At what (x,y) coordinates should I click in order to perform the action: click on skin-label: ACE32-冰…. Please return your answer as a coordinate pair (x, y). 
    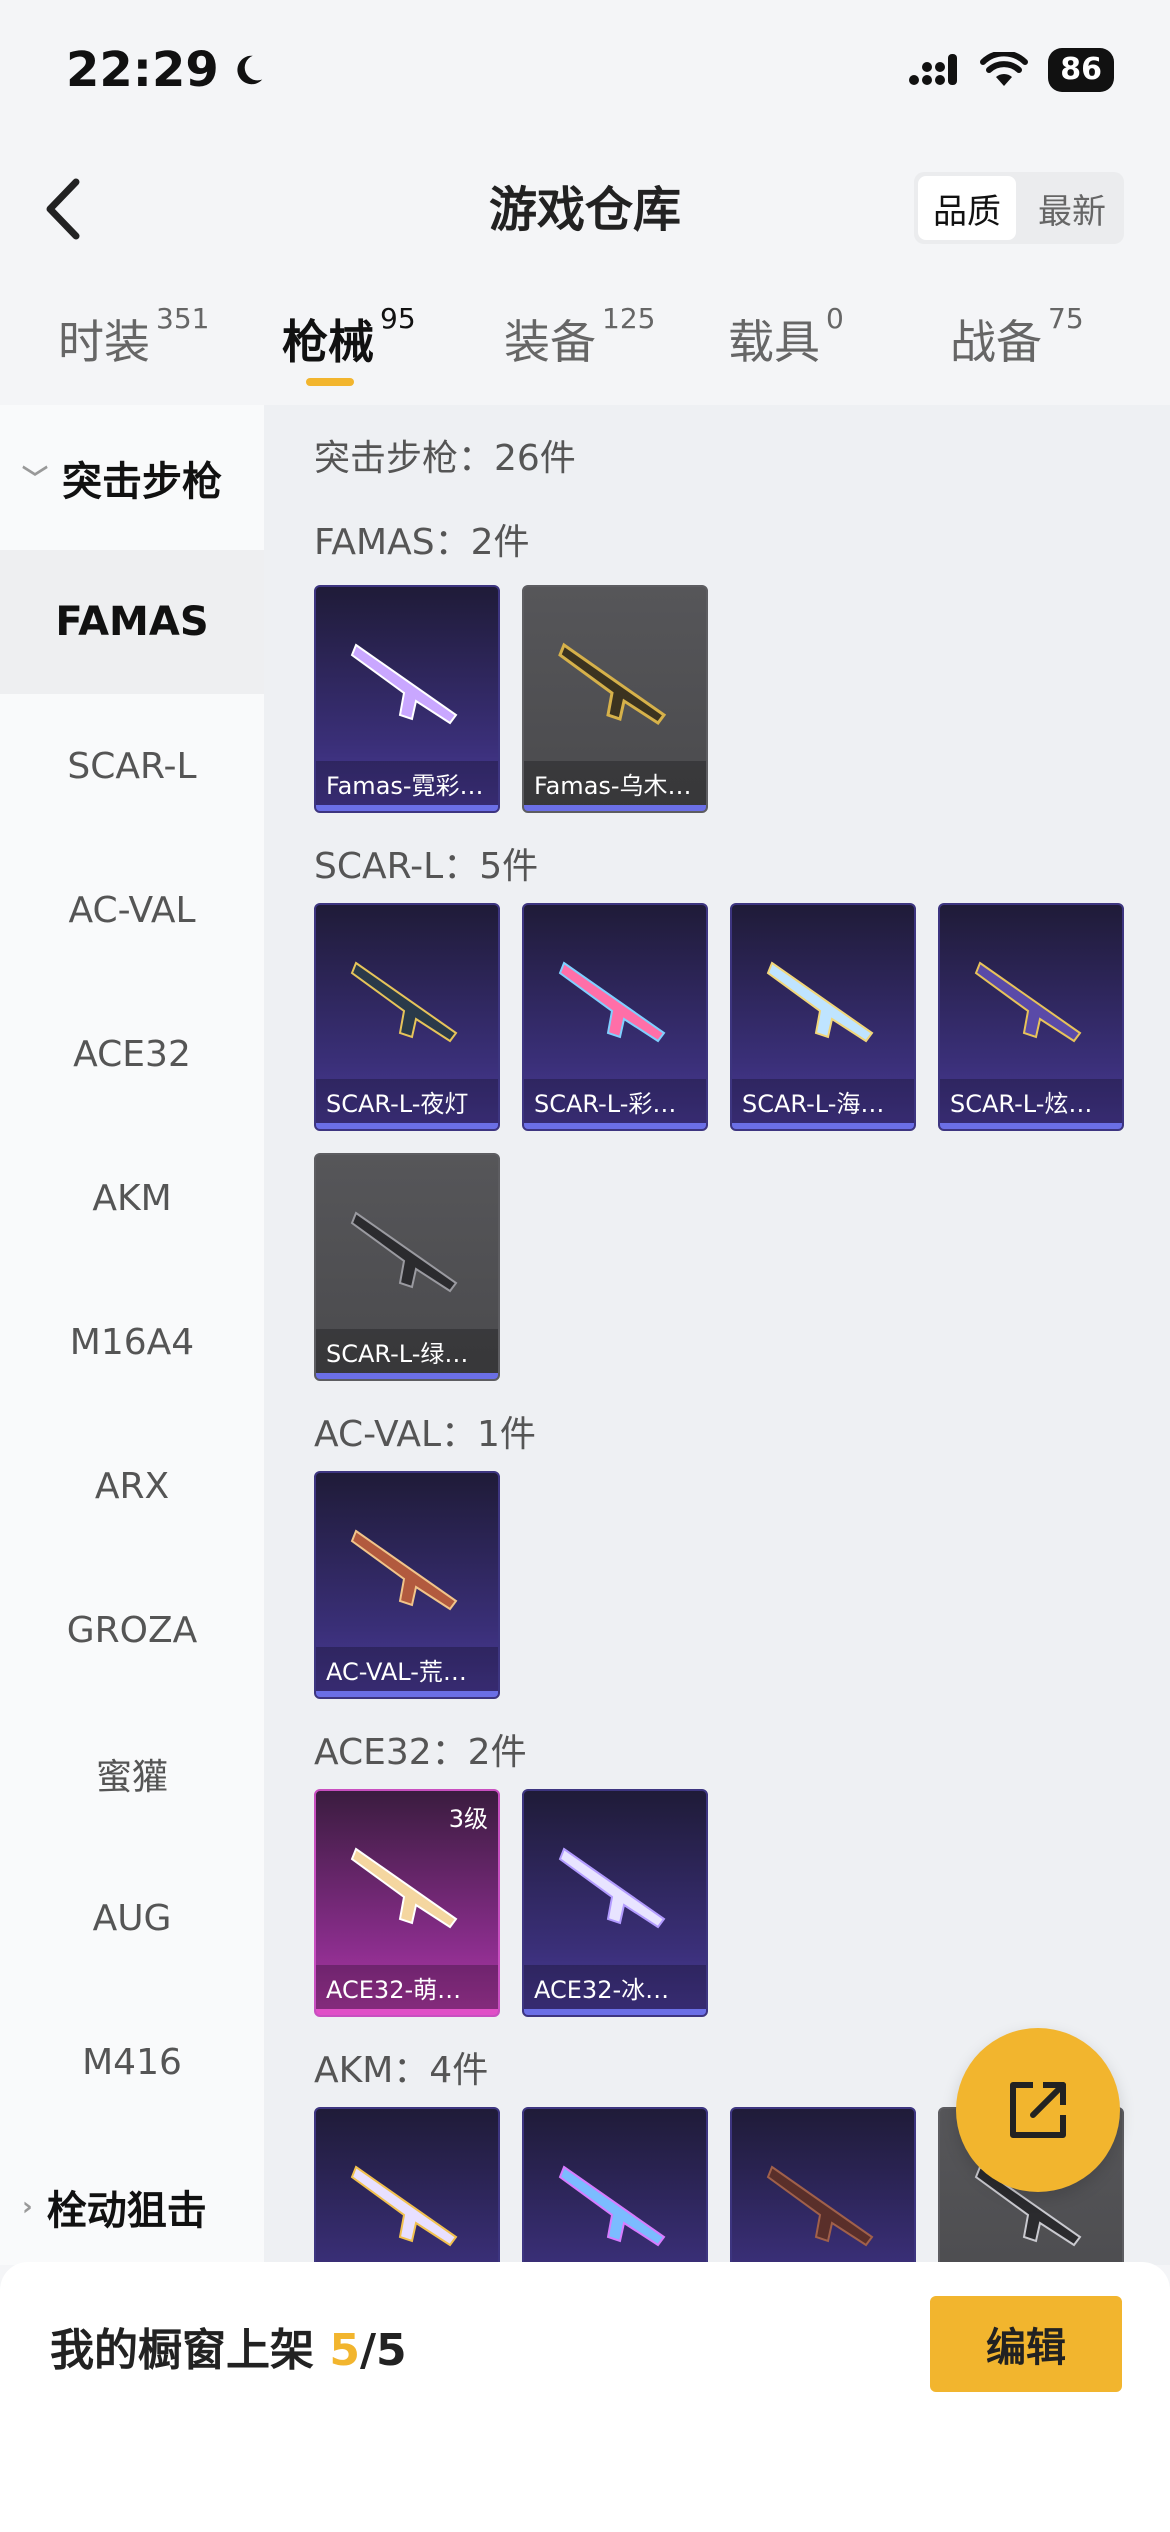
    Looking at the image, I should click on (615, 1987).